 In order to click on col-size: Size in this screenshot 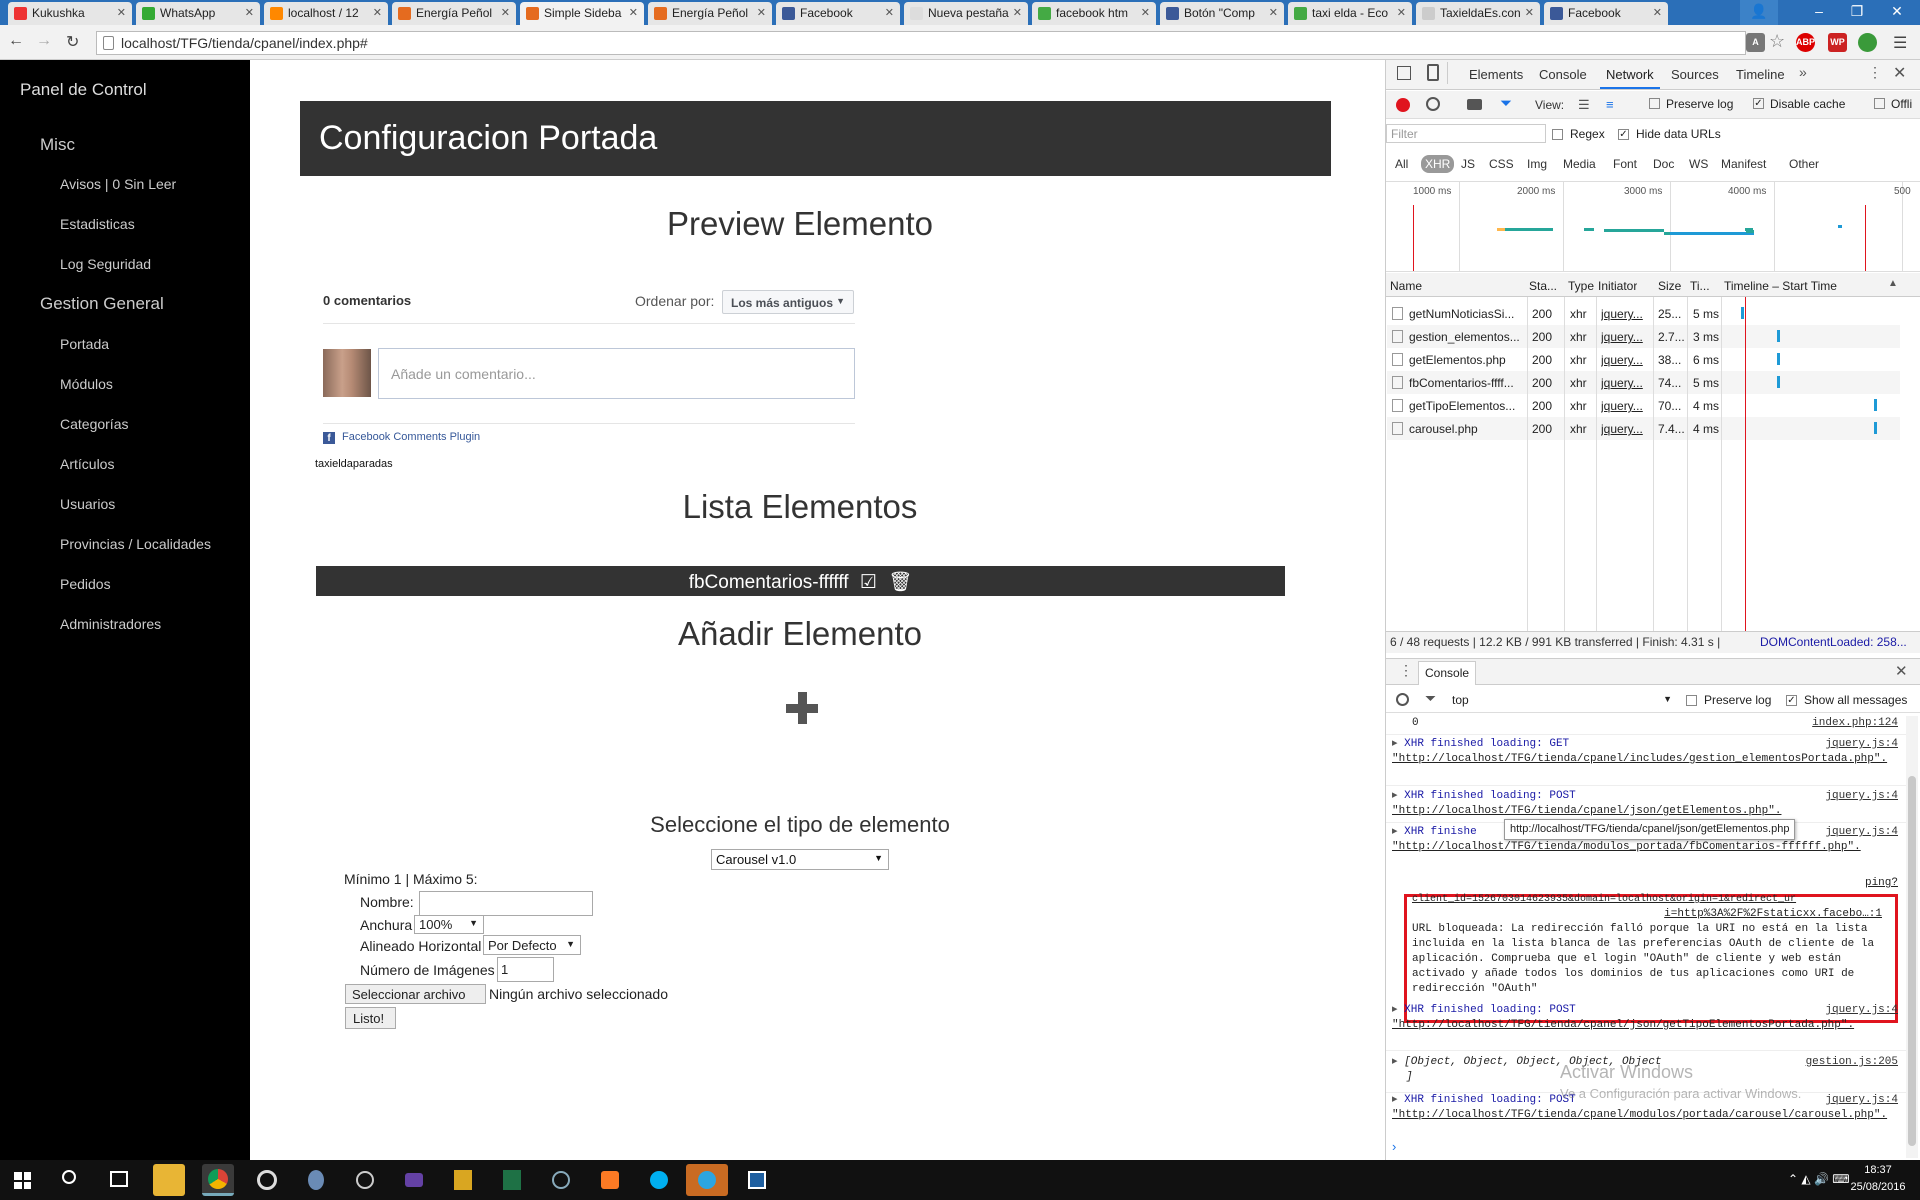, I will do `click(1669, 286)`.